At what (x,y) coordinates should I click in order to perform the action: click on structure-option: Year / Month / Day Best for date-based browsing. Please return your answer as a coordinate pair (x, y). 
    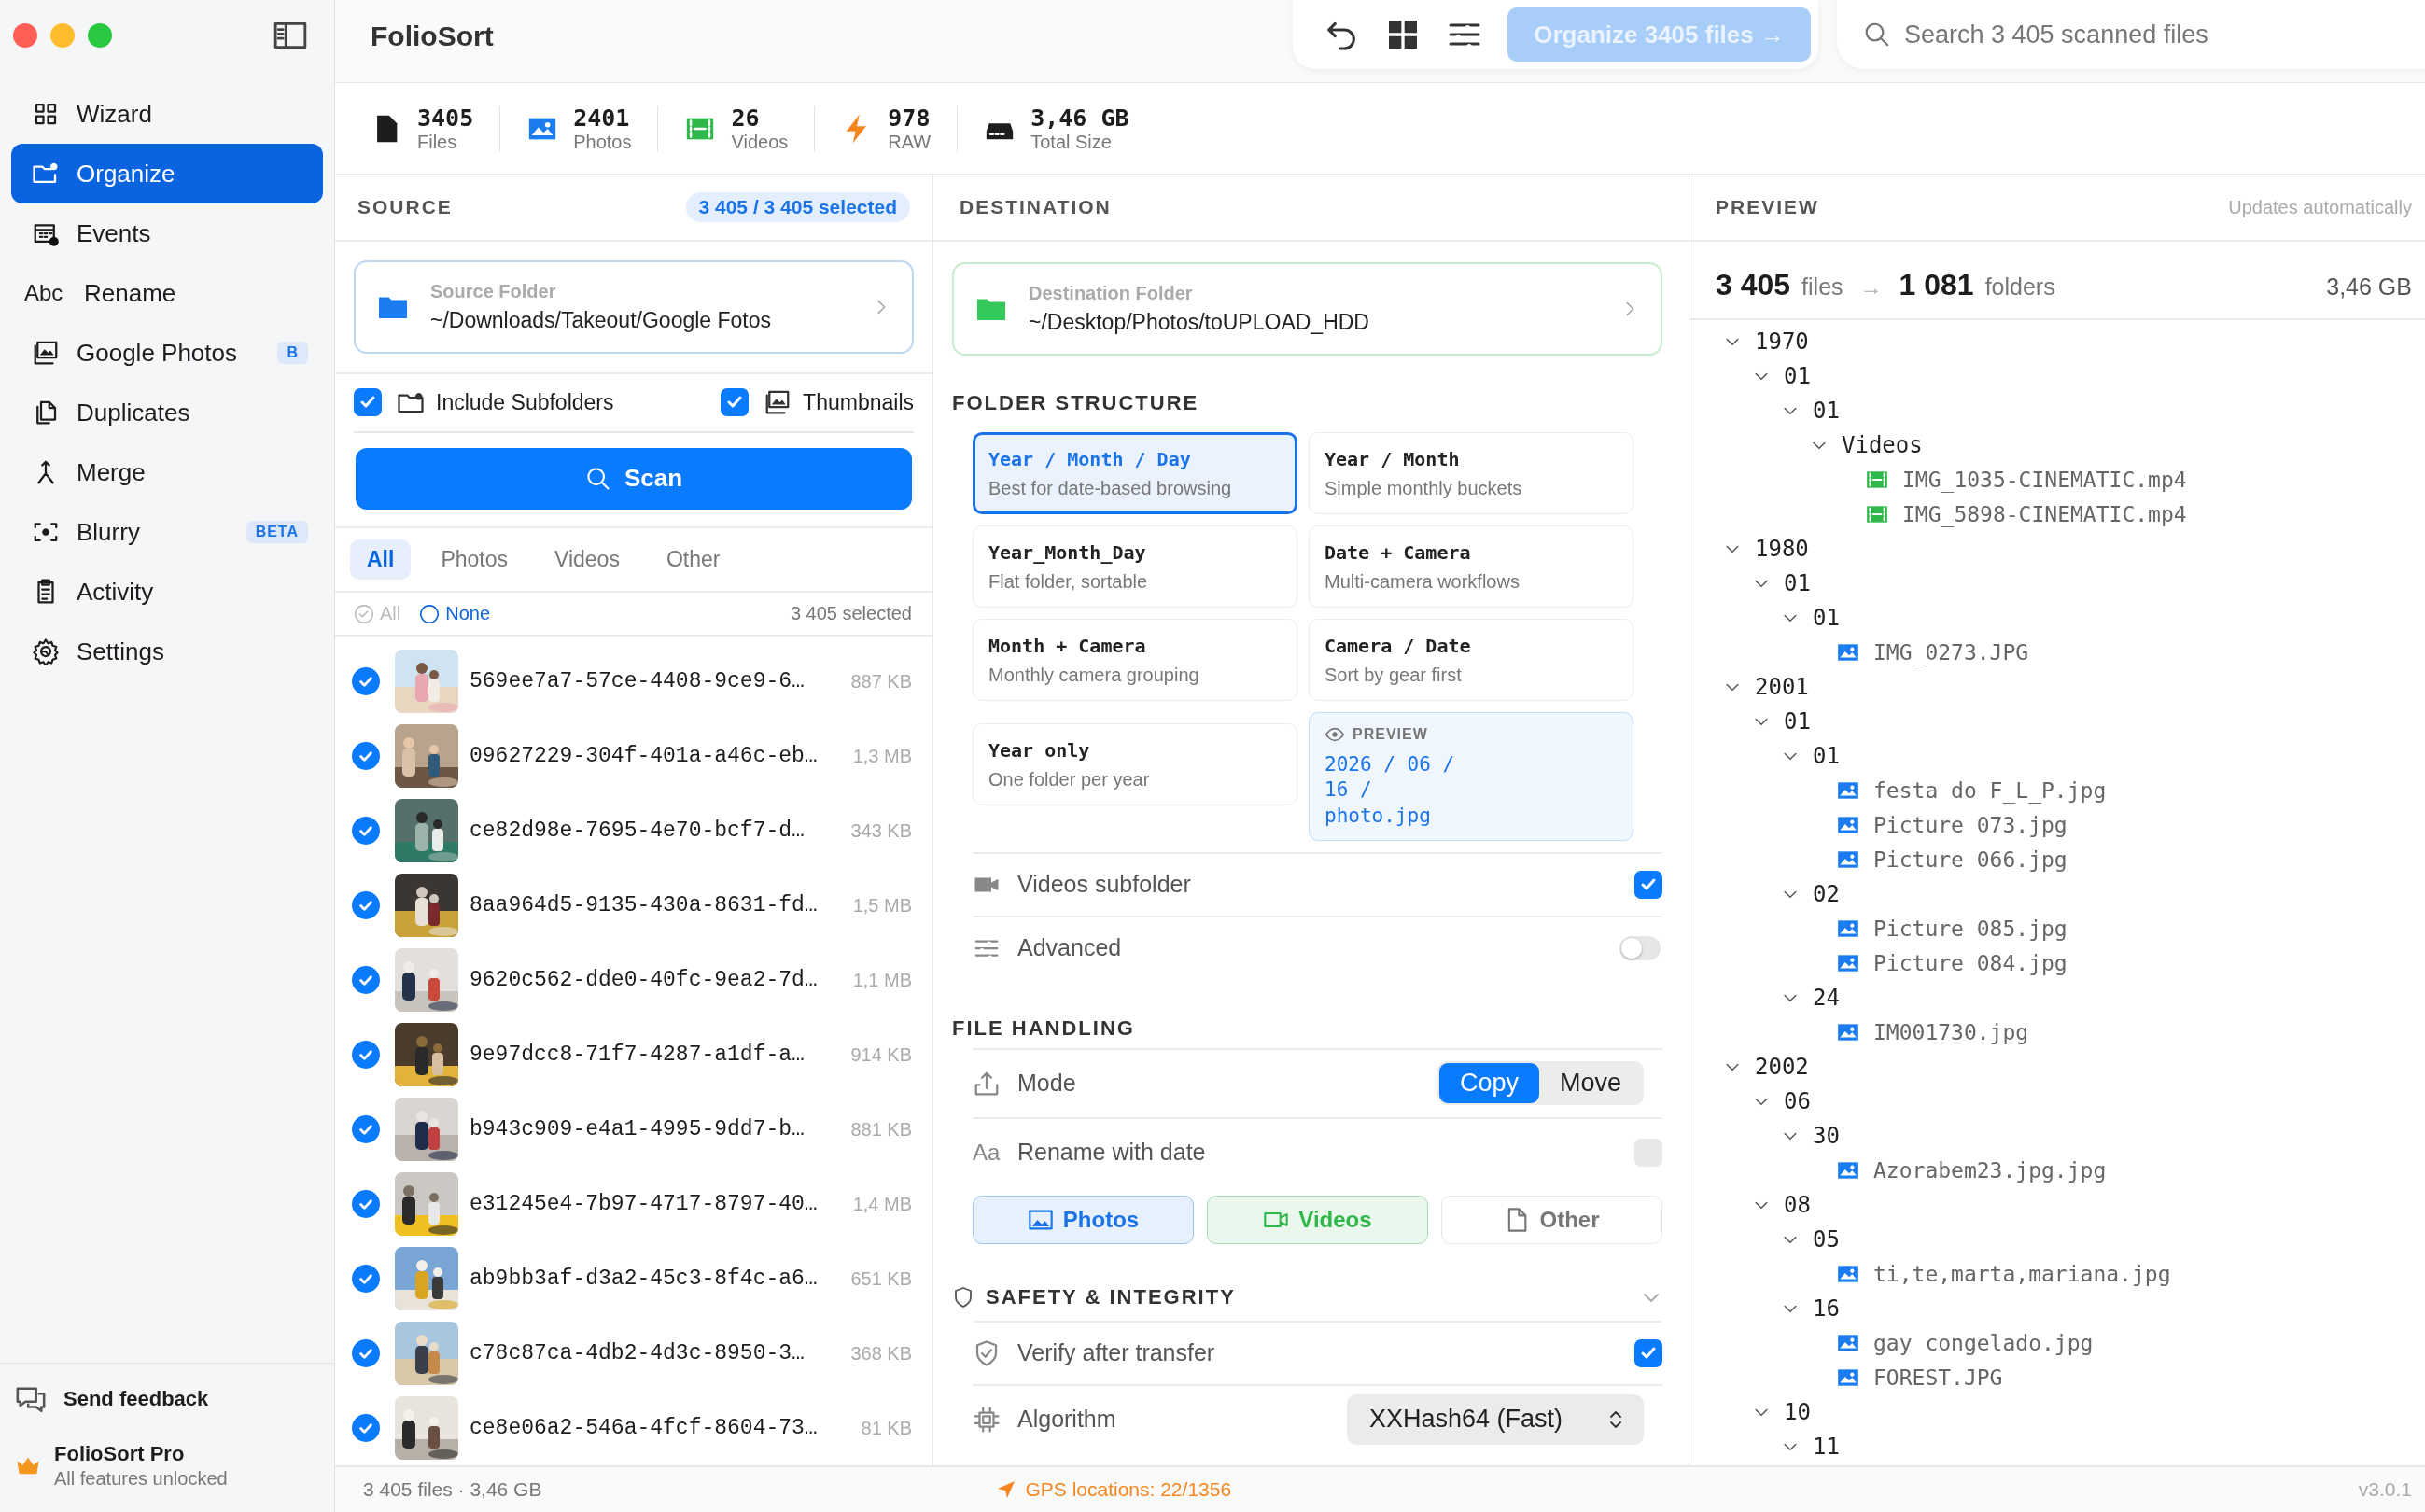
    Looking at the image, I should click on (1135, 473).